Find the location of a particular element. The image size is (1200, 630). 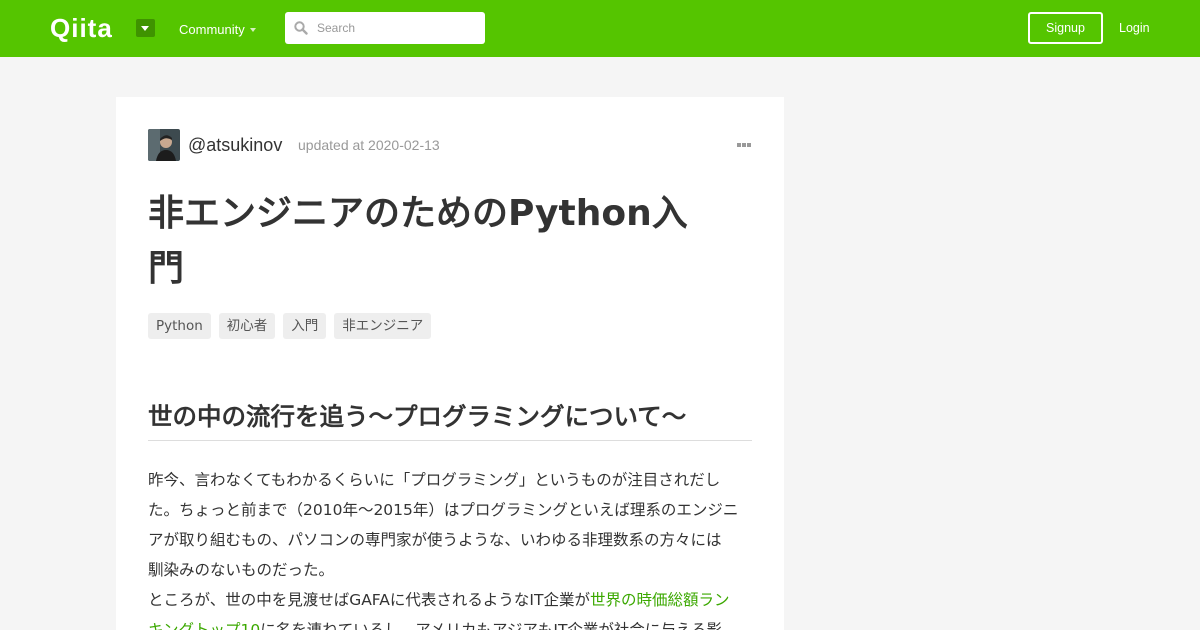

paragraph-line: 馴染みのないものだった。 is located at coordinates (241, 570).